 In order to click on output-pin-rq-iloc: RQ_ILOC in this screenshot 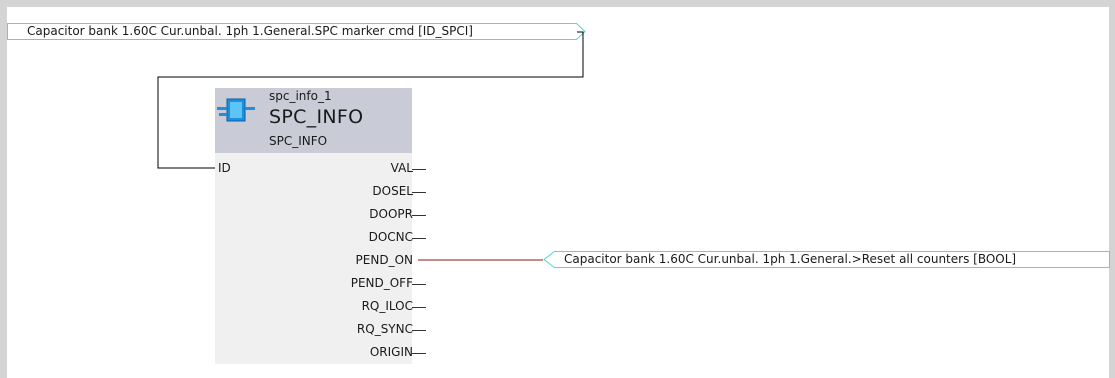, I will do `click(387, 306)`.